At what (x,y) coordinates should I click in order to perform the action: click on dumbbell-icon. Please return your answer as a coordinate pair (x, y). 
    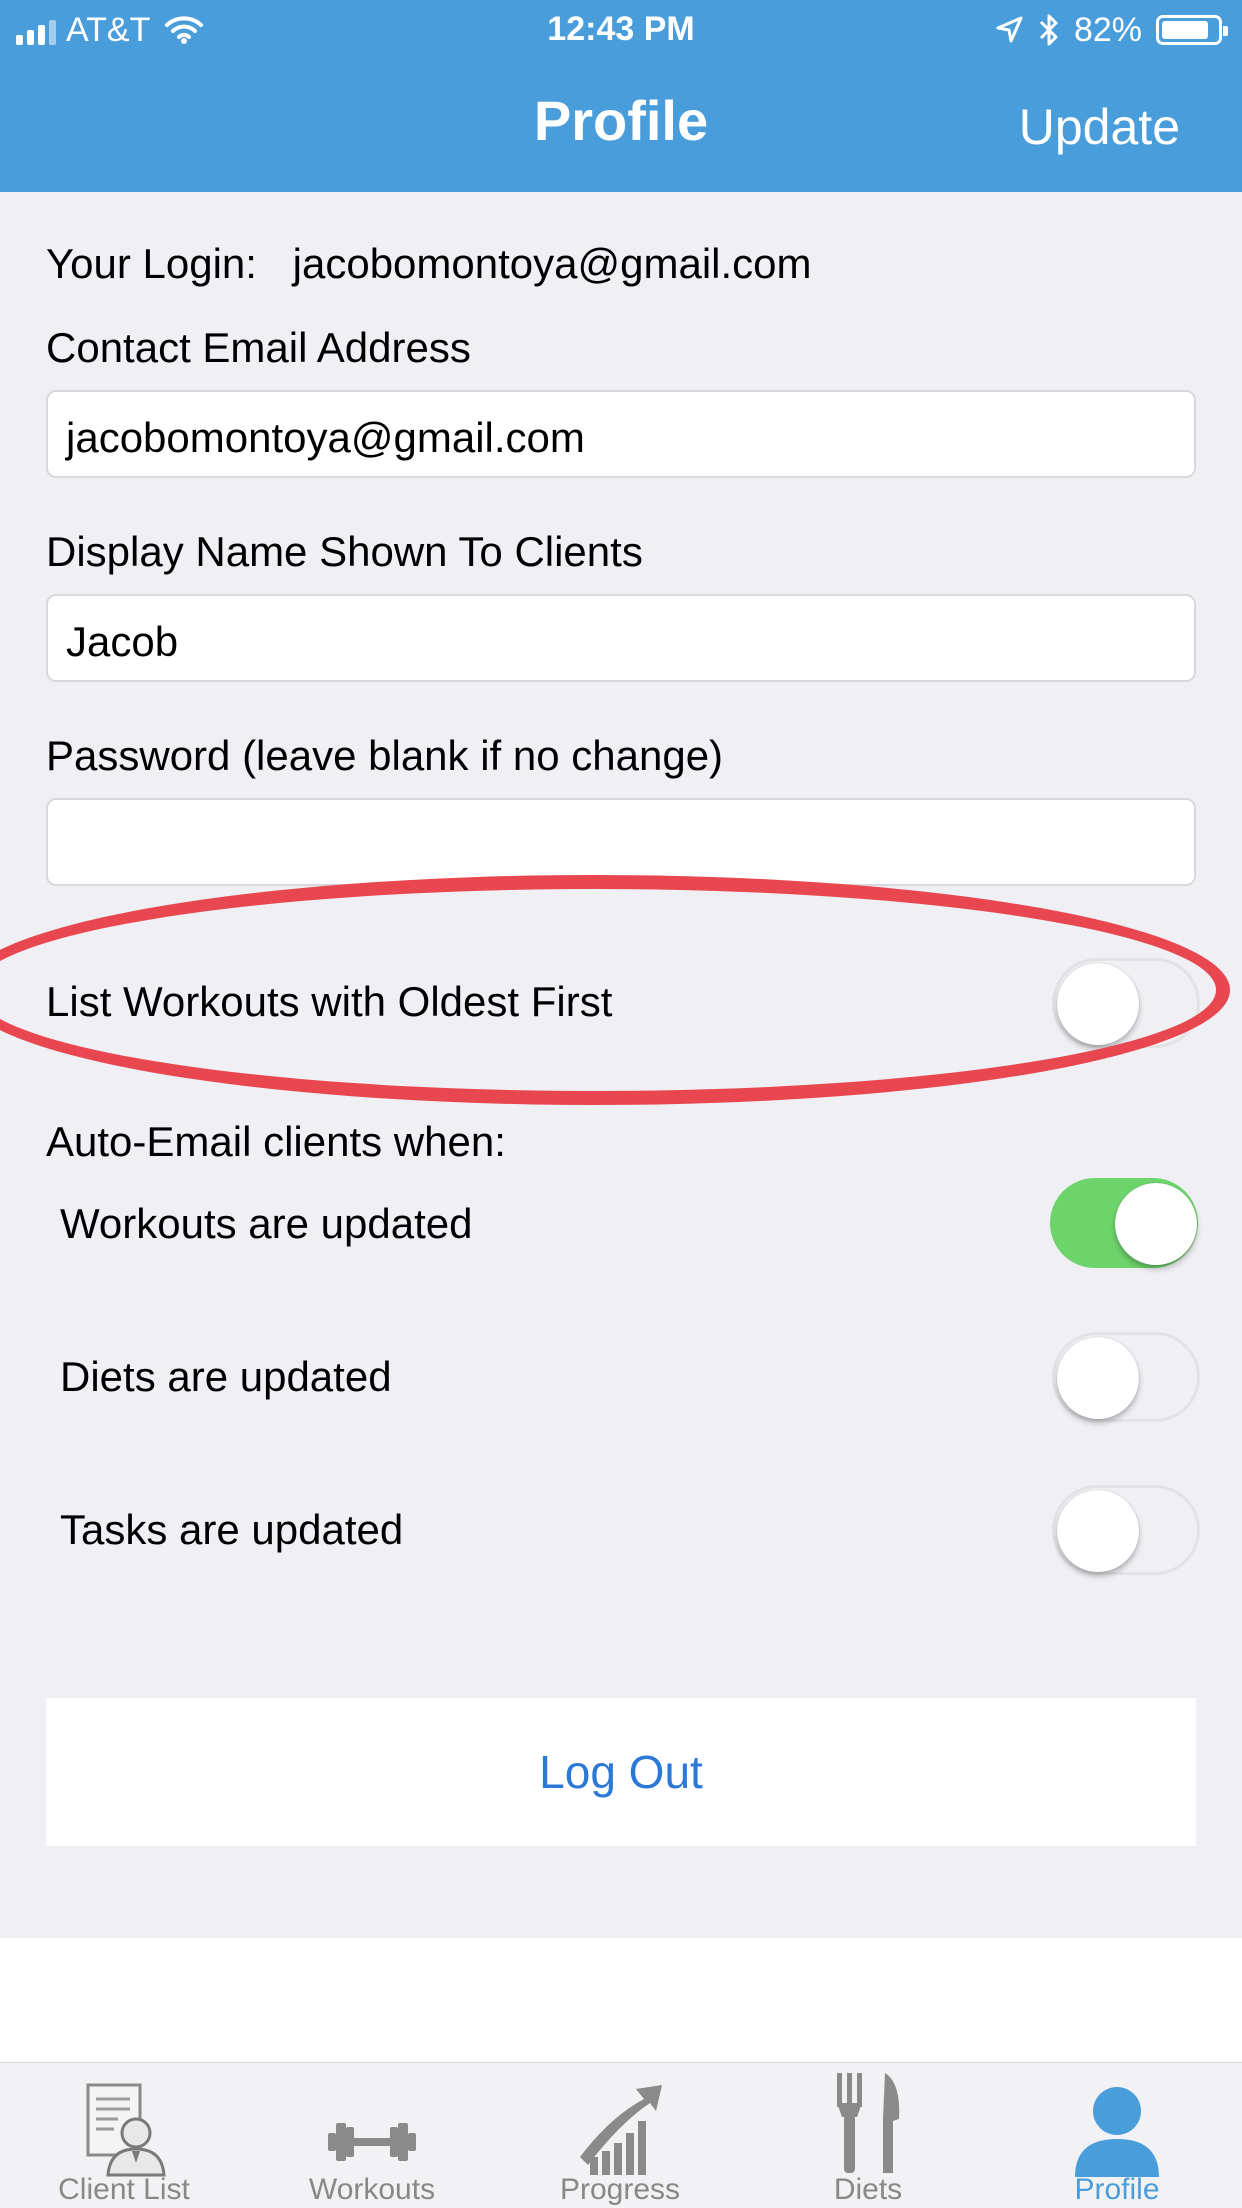
    Looking at the image, I should click on (372, 2142).